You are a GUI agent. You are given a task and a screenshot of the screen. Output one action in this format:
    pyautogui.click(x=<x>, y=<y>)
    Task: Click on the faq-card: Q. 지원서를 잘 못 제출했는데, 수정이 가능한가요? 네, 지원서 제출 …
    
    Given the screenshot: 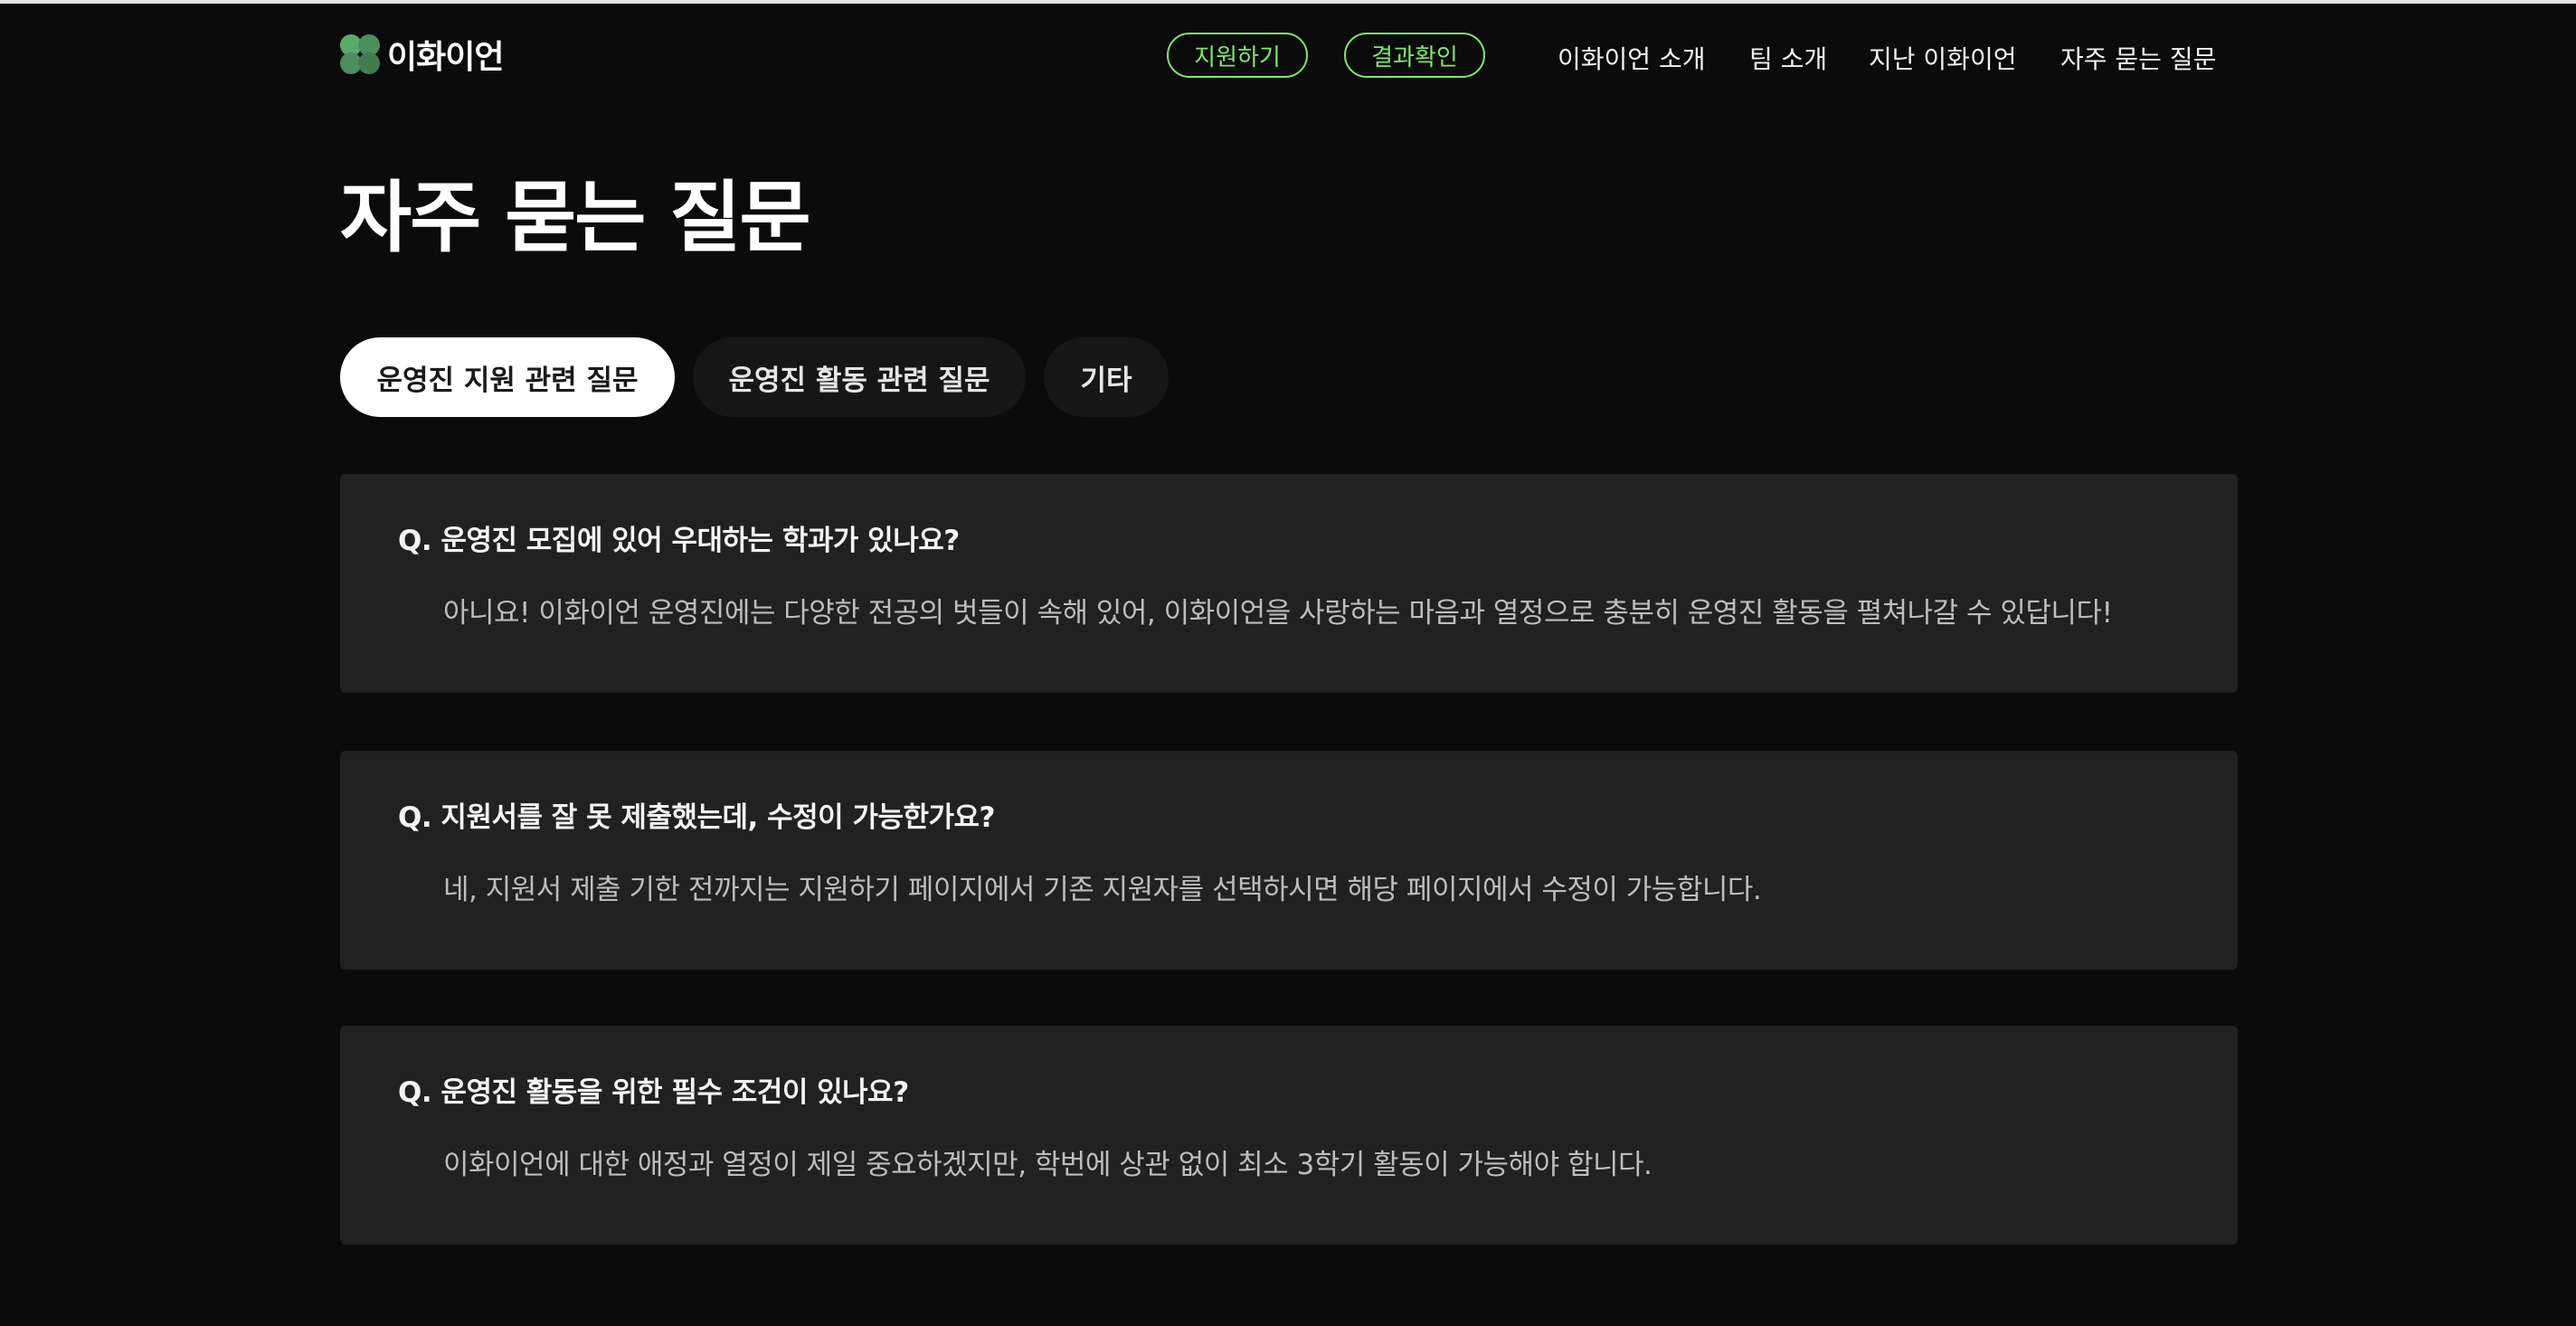 What is the action you would take?
    pyautogui.click(x=1289, y=860)
    